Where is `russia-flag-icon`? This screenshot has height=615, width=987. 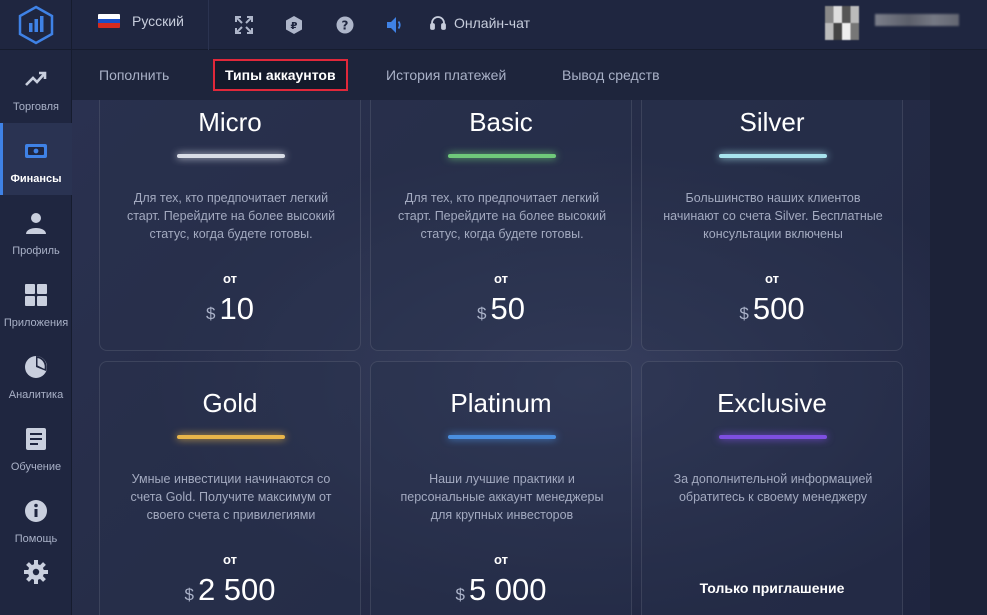 russia-flag-icon is located at coordinates (109, 21).